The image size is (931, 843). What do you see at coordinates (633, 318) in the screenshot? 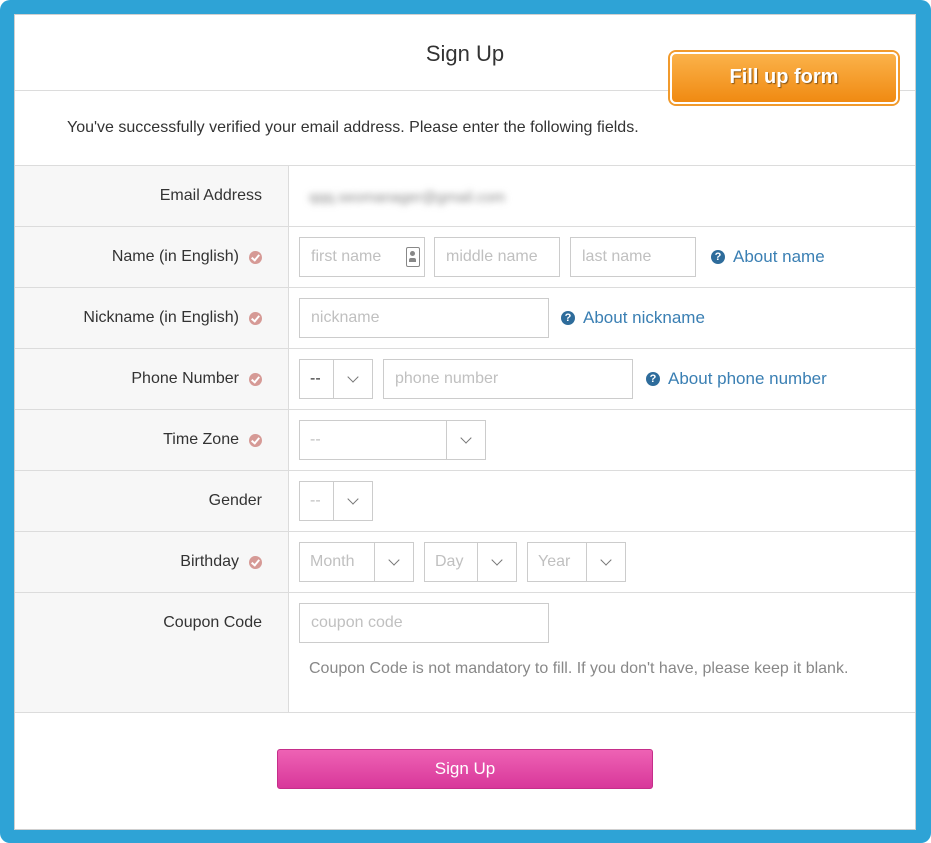
I see `about-nickname-link: ? About nickname` at bounding box center [633, 318].